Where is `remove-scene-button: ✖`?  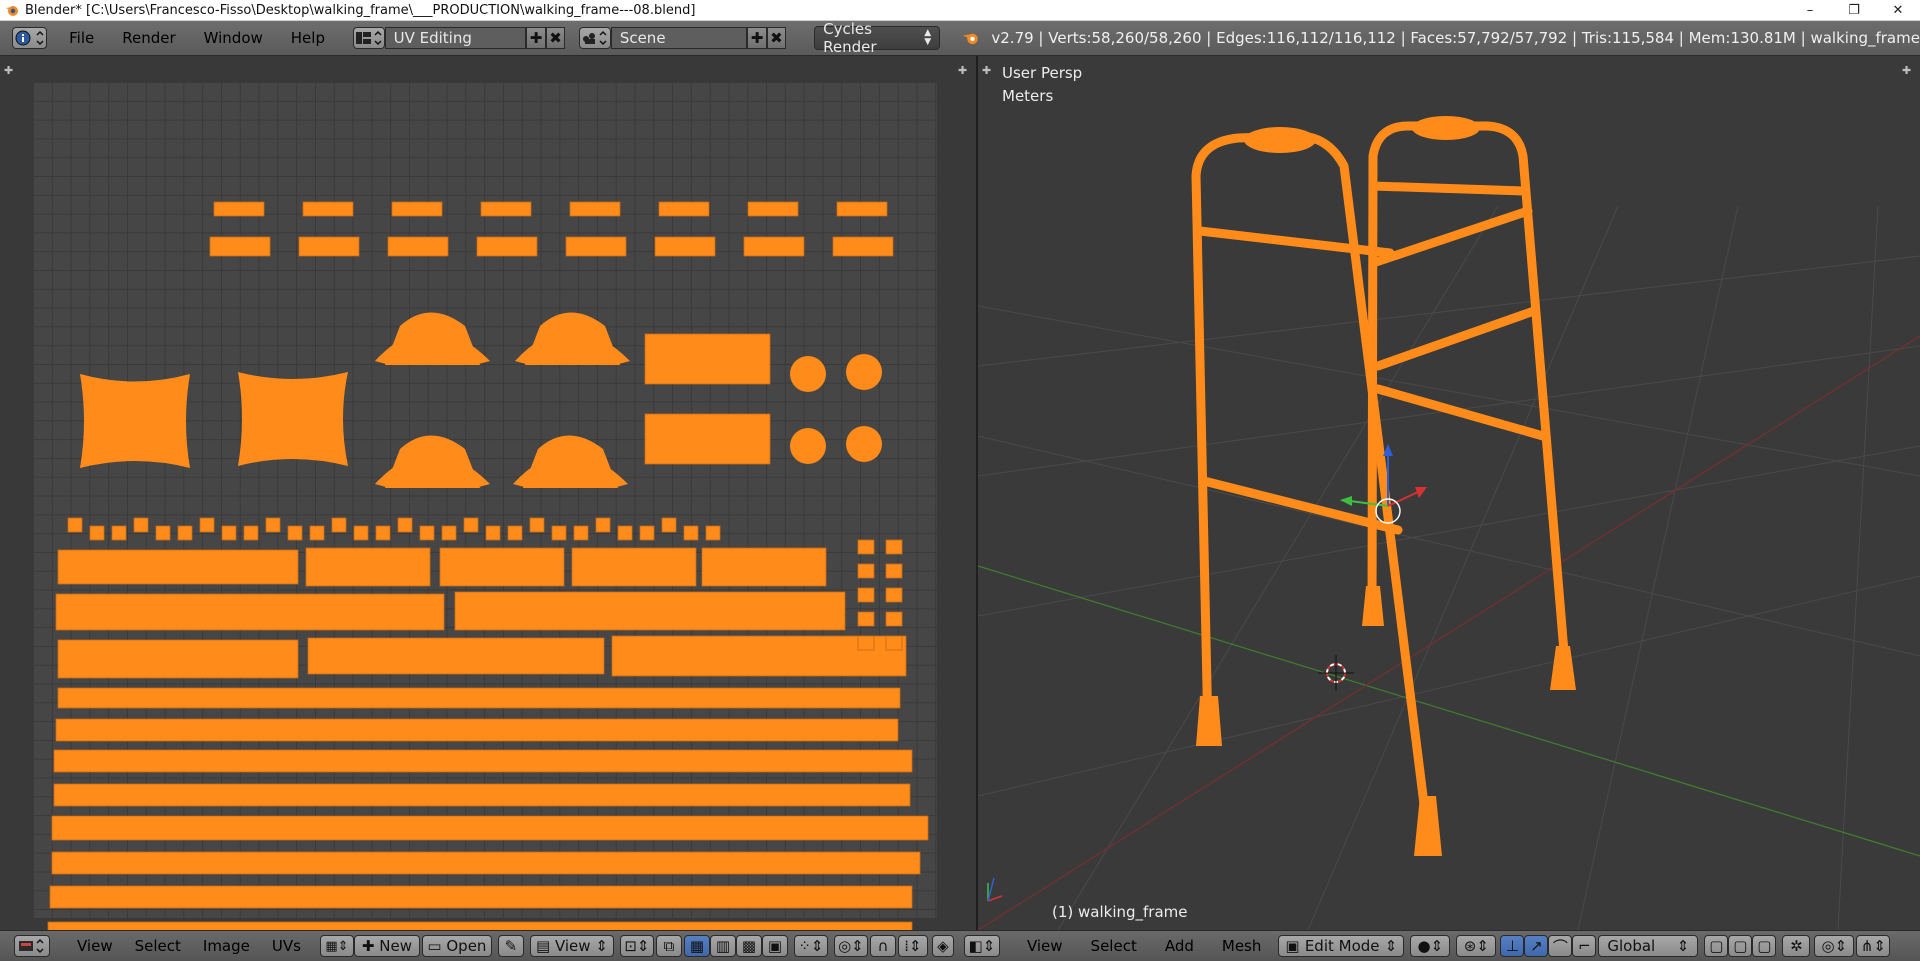 remove-scene-button: ✖ is located at coordinates (776, 38).